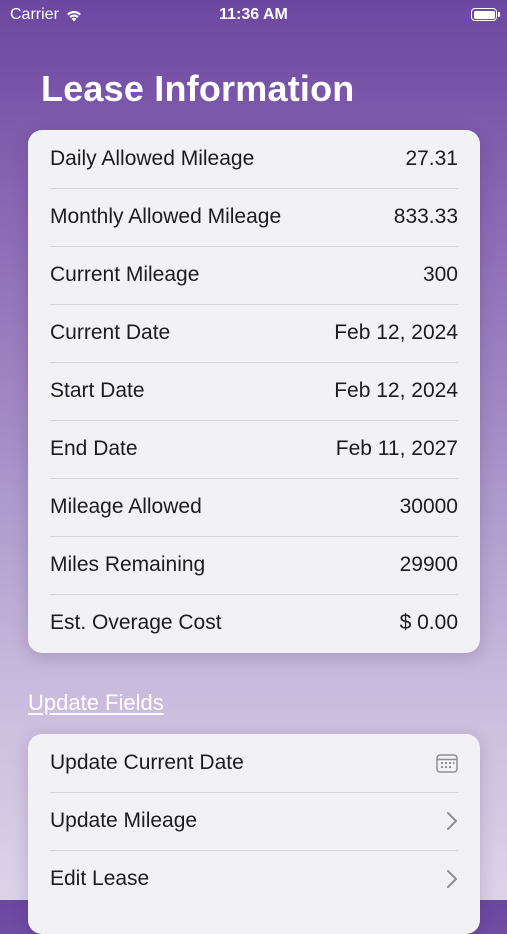 Image resolution: width=507 pixels, height=934 pixels. What do you see at coordinates (198, 88) in the screenshot?
I see `page-title: Lease Information` at bounding box center [198, 88].